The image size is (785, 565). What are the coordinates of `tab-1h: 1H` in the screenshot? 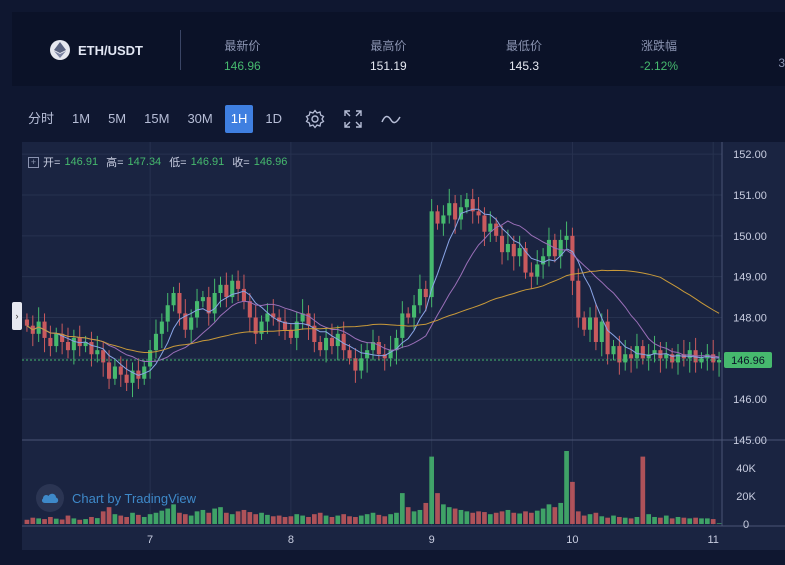 It's located at (239, 119).